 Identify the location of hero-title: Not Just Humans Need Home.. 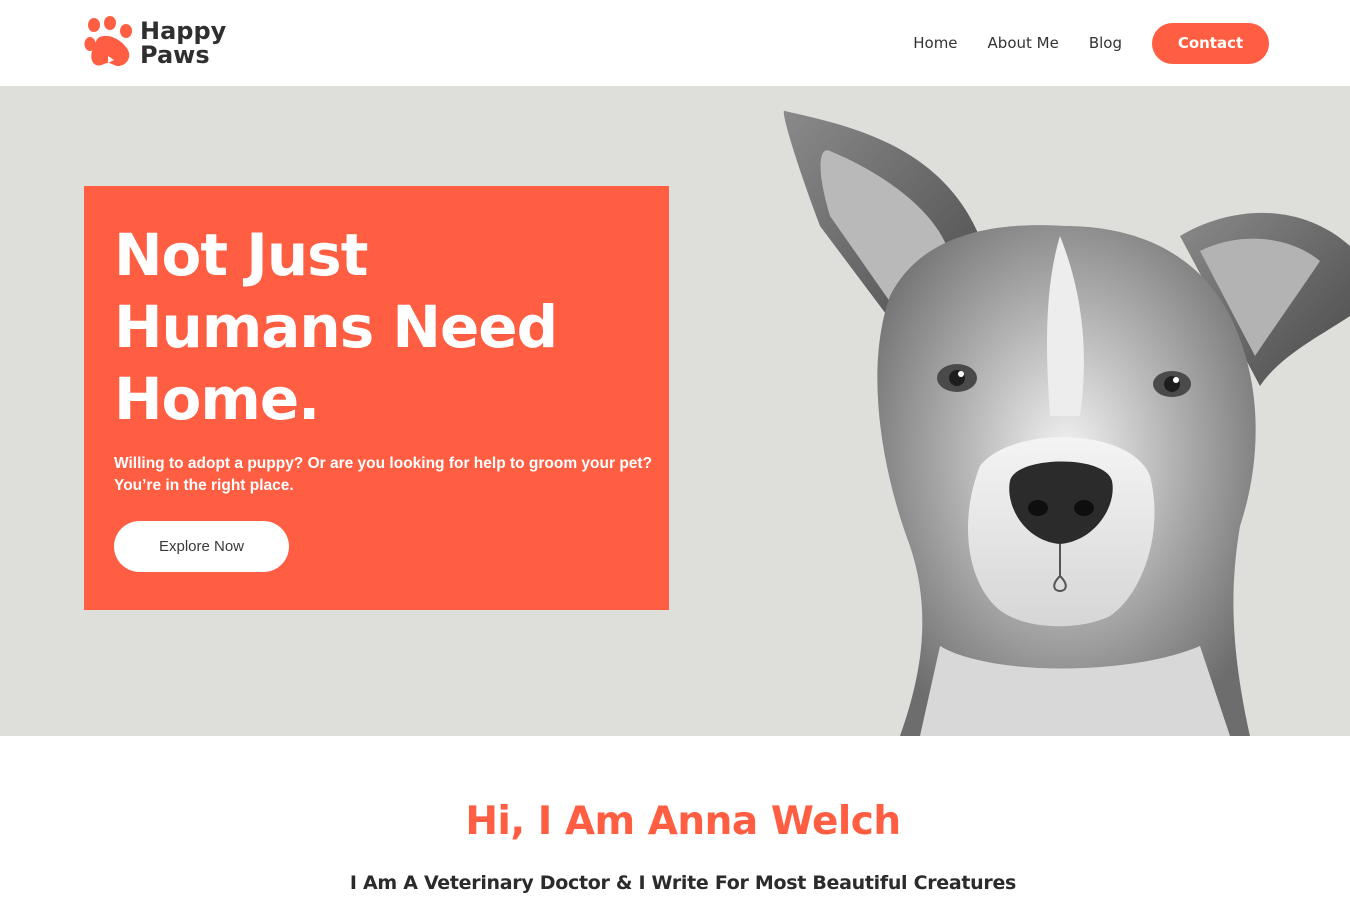
(374, 327).